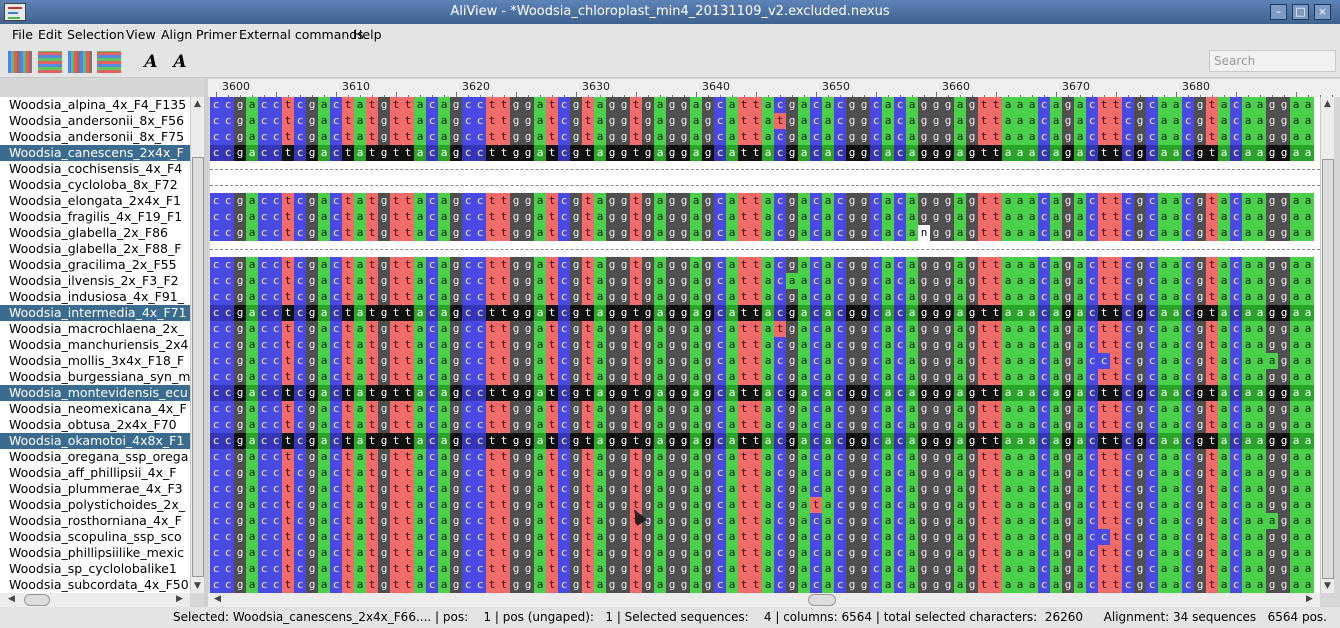  What do you see at coordinates (95, 249) in the screenshot?
I see `sequence-name: Woodsia_glabella_2x_F88_F` at bounding box center [95, 249].